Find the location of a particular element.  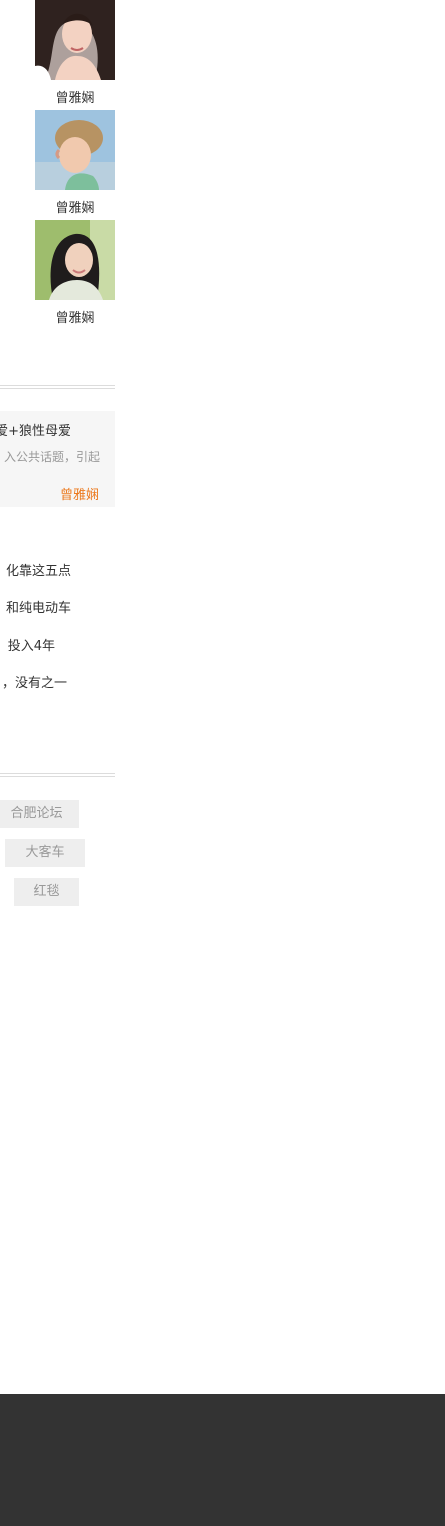

featured-article-card: 爱+狼性母爱 入公共话题，引起 曾雅娴 is located at coordinates (57, 459).